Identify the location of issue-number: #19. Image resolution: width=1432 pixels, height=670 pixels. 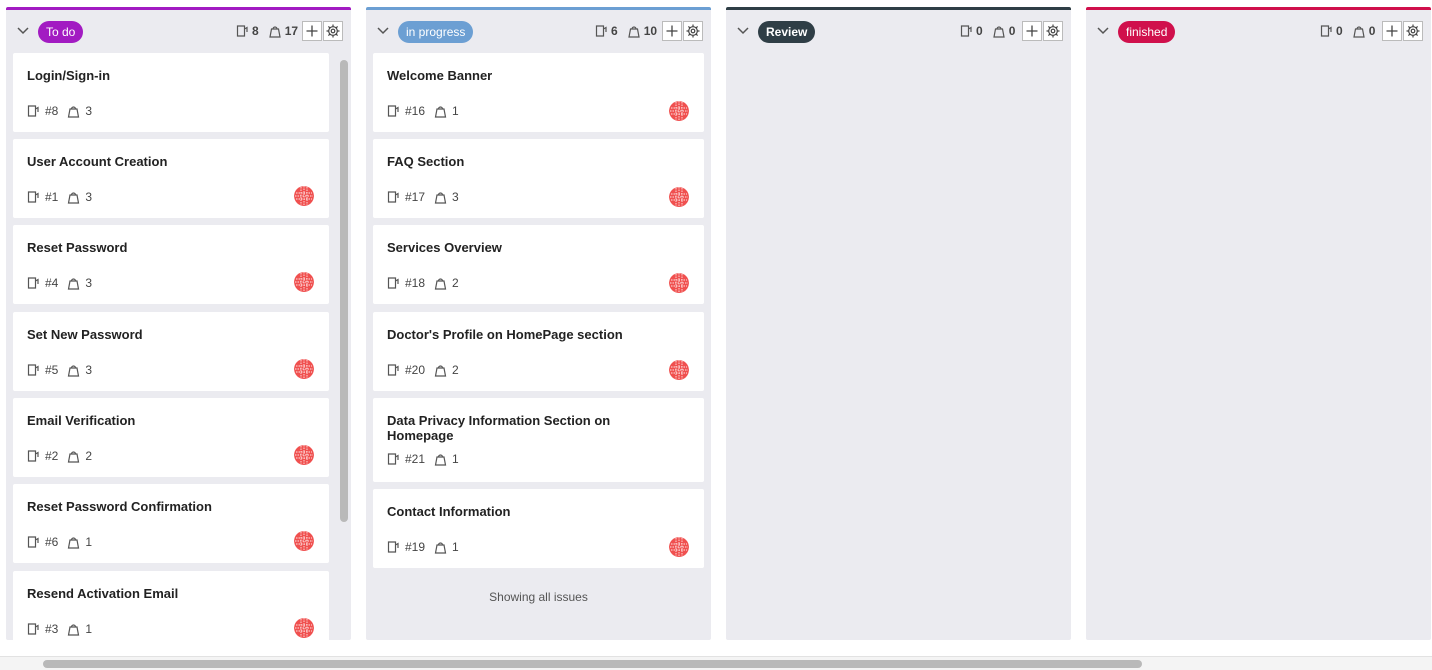
(415, 547).